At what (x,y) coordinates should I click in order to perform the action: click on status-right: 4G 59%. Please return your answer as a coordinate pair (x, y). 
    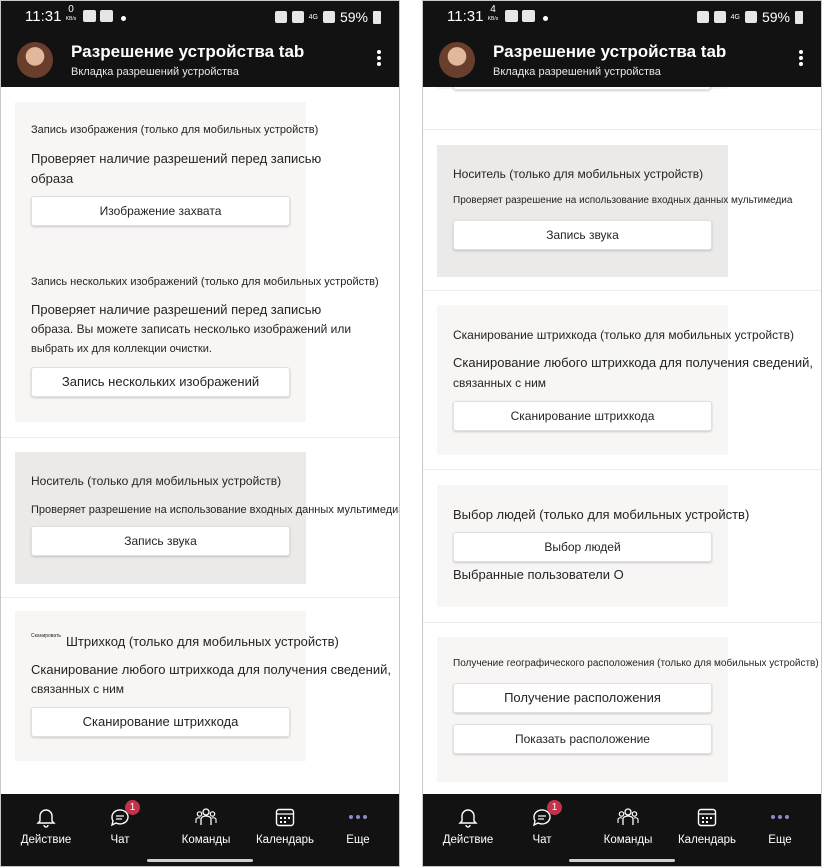
    Looking at the image, I should click on (327, 17).